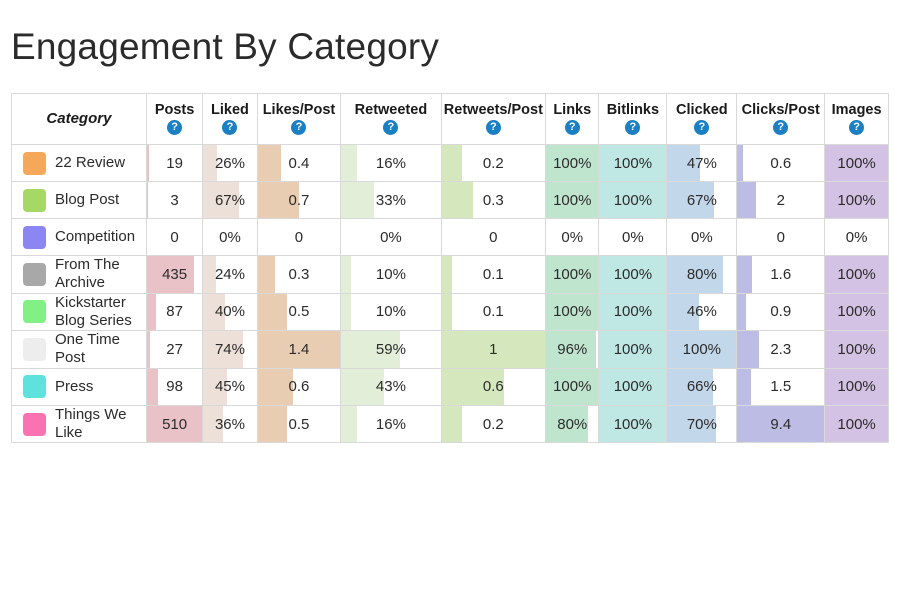 Image resolution: width=900 pixels, height=600 pixels. What do you see at coordinates (230, 275) in the screenshot?
I see `metric-cell-liked: 24%` at bounding box center [230, 275].